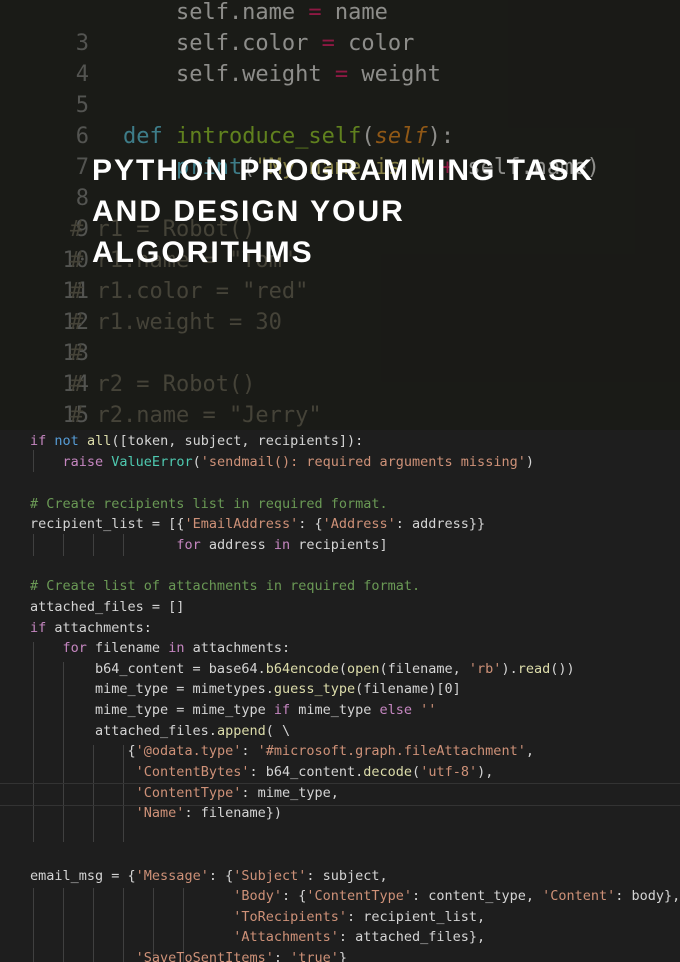 The height and width of the screenshot is (962, 680). I want to click on code-line: 'SaveToSentItems': 'true'}, so click(241, 956).